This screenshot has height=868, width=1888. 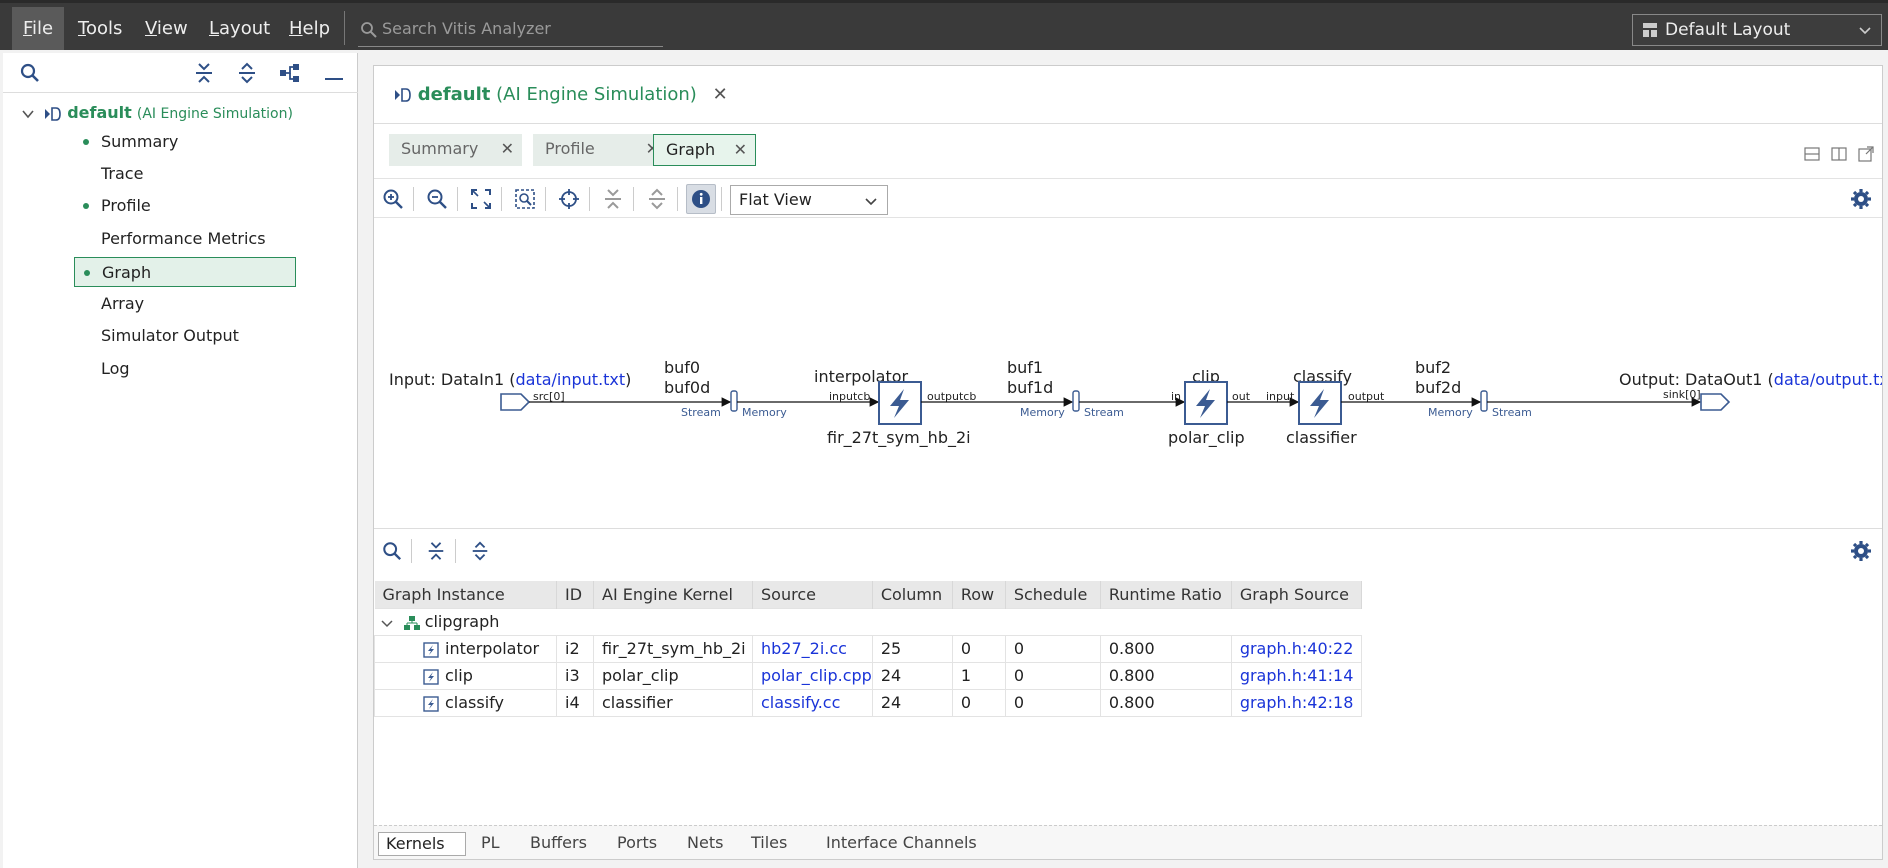 I want to click on menu-tools: Tools, so click(x=100, y=28).